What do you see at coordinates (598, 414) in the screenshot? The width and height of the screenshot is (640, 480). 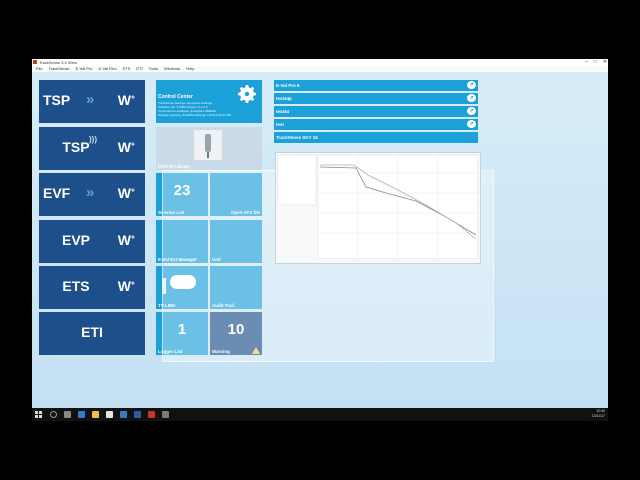 I see `system-clock: 12:00 13/11/17` at bounding box center [598, 414].